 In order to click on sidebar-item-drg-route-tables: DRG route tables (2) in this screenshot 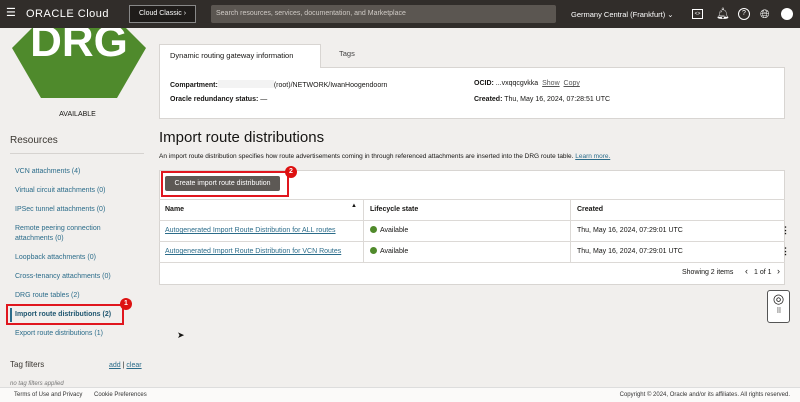, I will do `click(75, 296)`.